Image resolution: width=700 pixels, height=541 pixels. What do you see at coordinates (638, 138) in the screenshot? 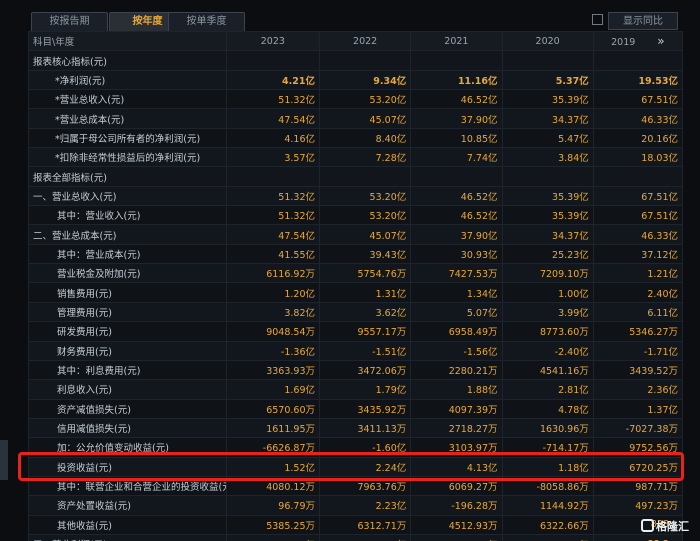
I see `cell-value: 20.16亿` at bounding box center [638, 138].